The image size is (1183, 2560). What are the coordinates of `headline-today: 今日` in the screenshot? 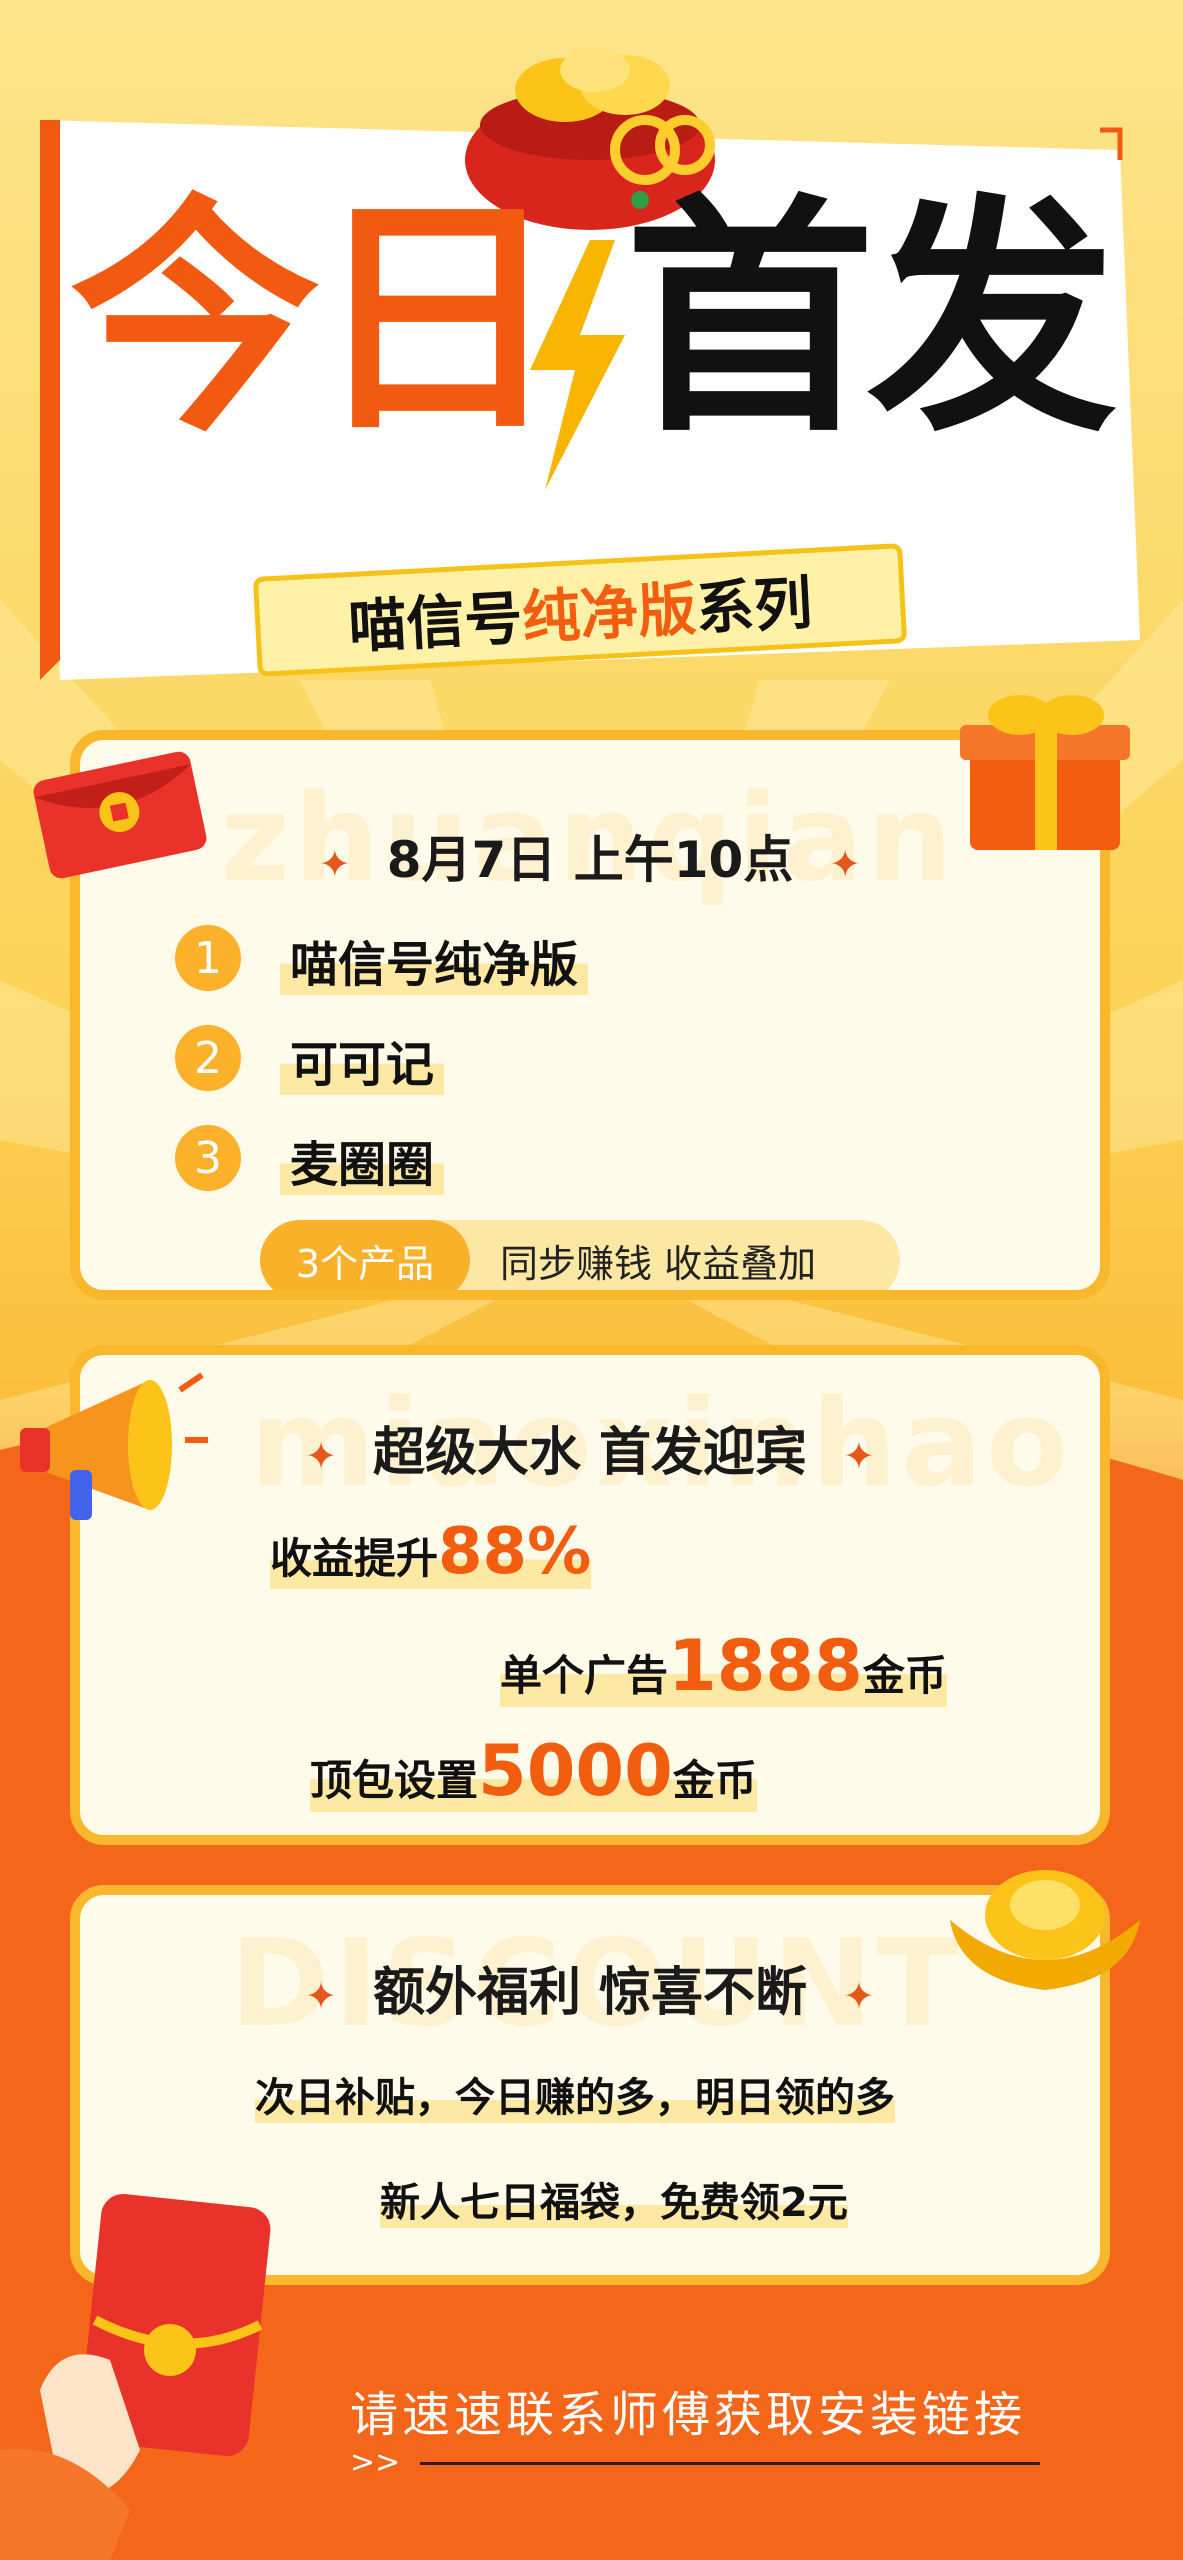 It's located at (316, 319).